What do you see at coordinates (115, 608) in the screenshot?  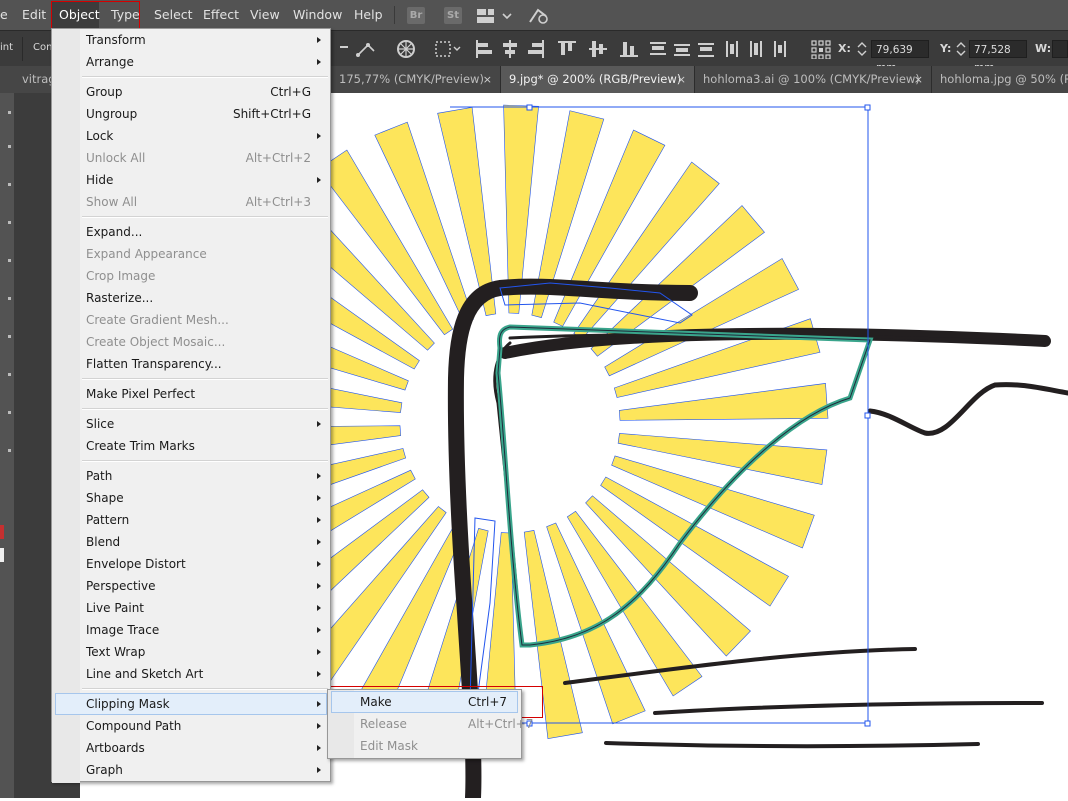 I see `menu-item-label: Live Paint` at bounding box center [115, 608].